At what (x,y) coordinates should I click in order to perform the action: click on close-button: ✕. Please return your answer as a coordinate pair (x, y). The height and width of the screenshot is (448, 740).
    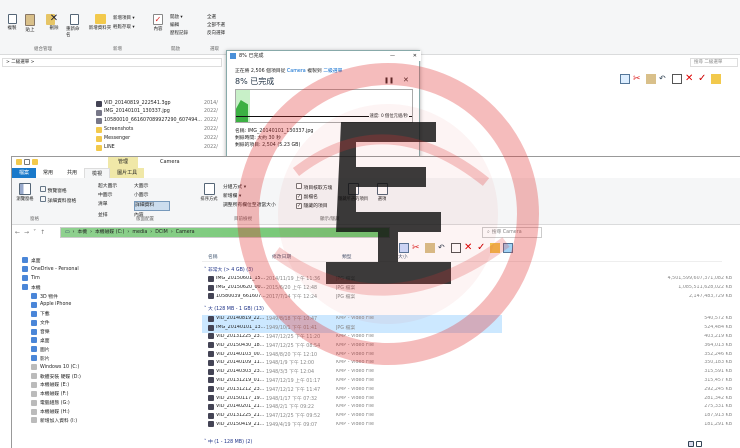
    Looking at the image, I should click on (415, 56).